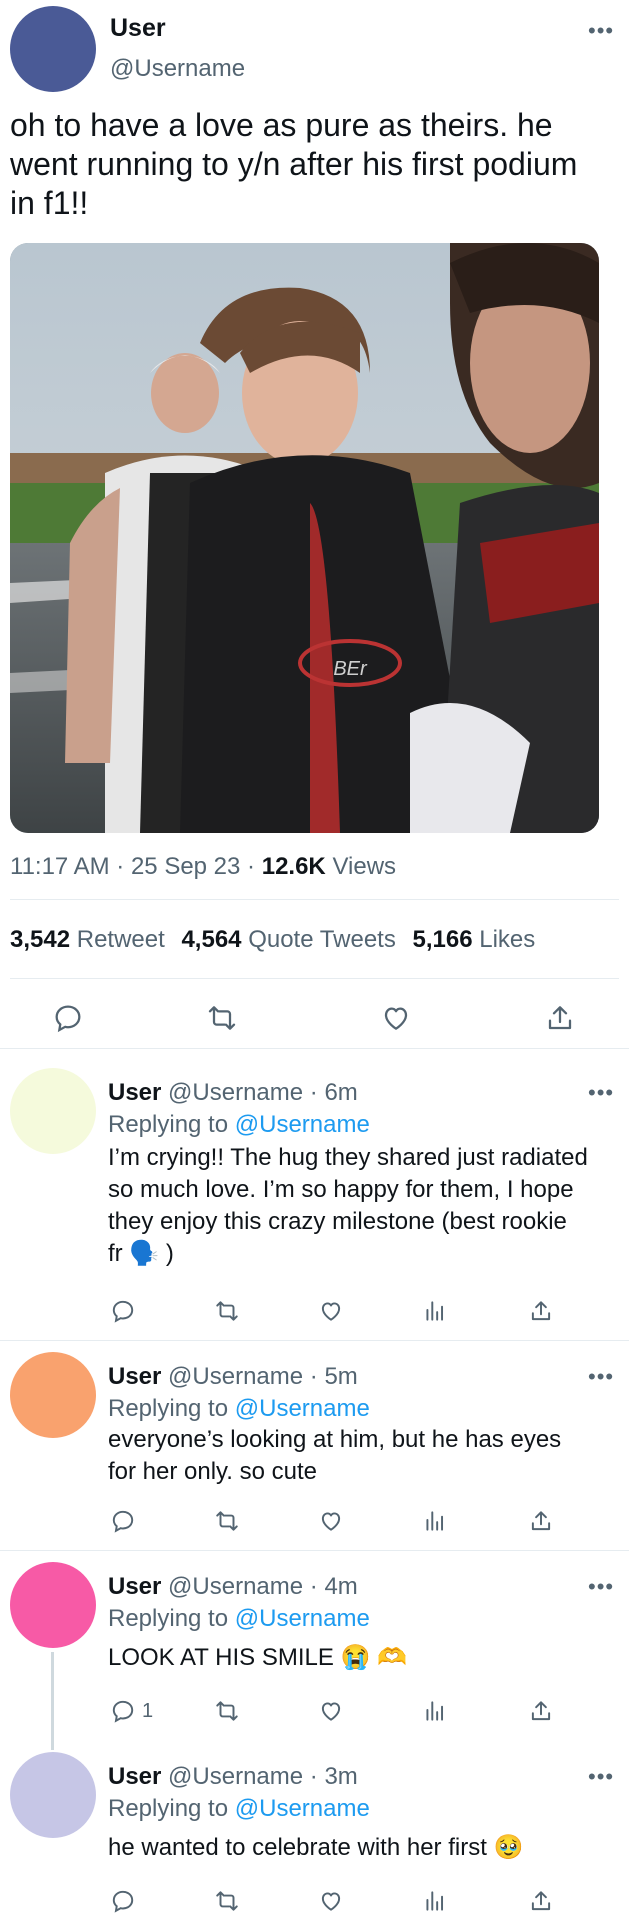  What do you see at coordinates (507, 939) in the screenshot?
I see `likes-label: Likes` at bounding box center [507, 939].